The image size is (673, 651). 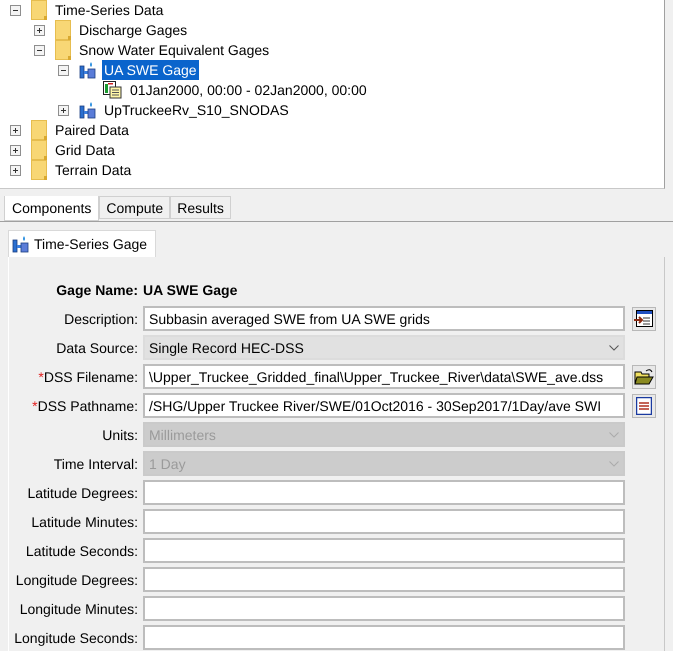 What do you see at coordinates (84, 522) in the screenshot?
I see `field-label: Latitude Minutes:` at bounding box center [84, 522].